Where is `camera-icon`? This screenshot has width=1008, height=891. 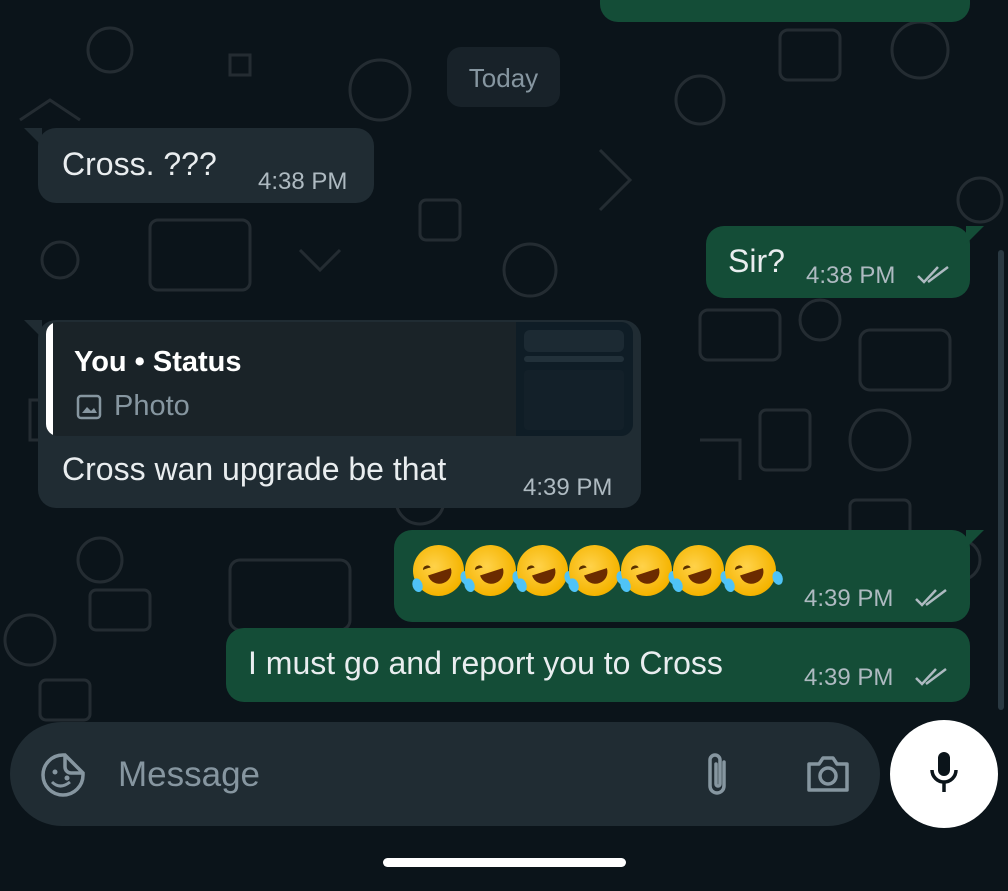 camera-icon is located at coordinates (828, 774).